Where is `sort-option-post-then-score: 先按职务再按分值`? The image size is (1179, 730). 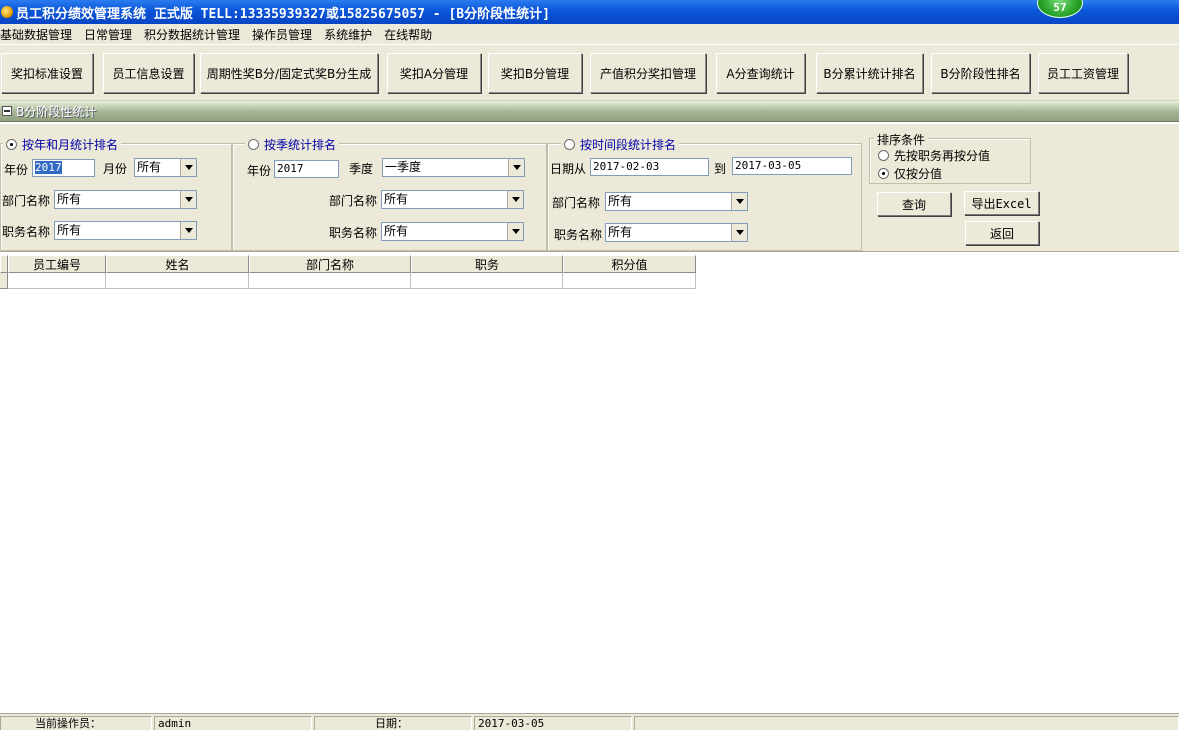
sort-option-post-then-score: 先按职务再按分值 is located at coordinates (934, 155).